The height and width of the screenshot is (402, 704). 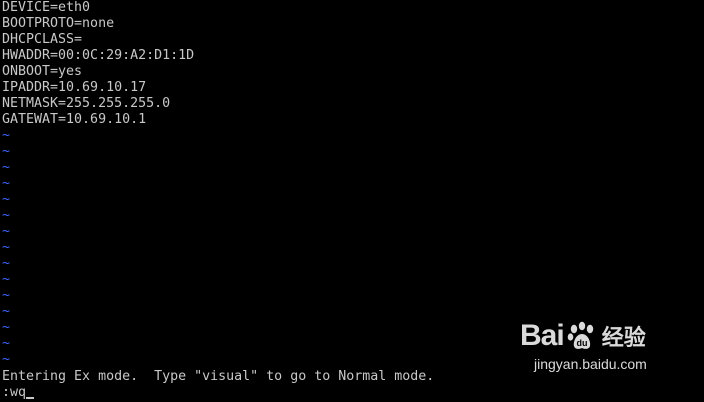 I want to click on watermark-brand: Bai du 经验, so click(x=583, y=336).